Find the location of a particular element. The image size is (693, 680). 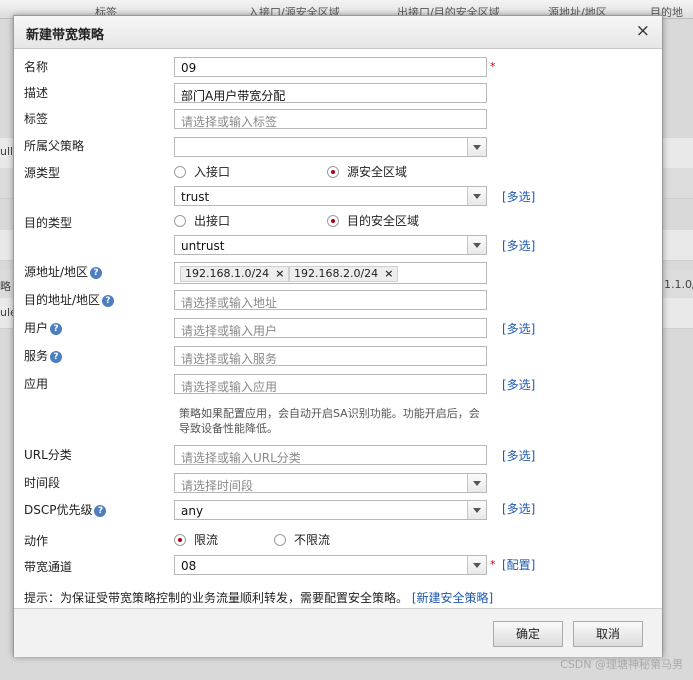

parent-policy-select is located at coordinates (330, 147).